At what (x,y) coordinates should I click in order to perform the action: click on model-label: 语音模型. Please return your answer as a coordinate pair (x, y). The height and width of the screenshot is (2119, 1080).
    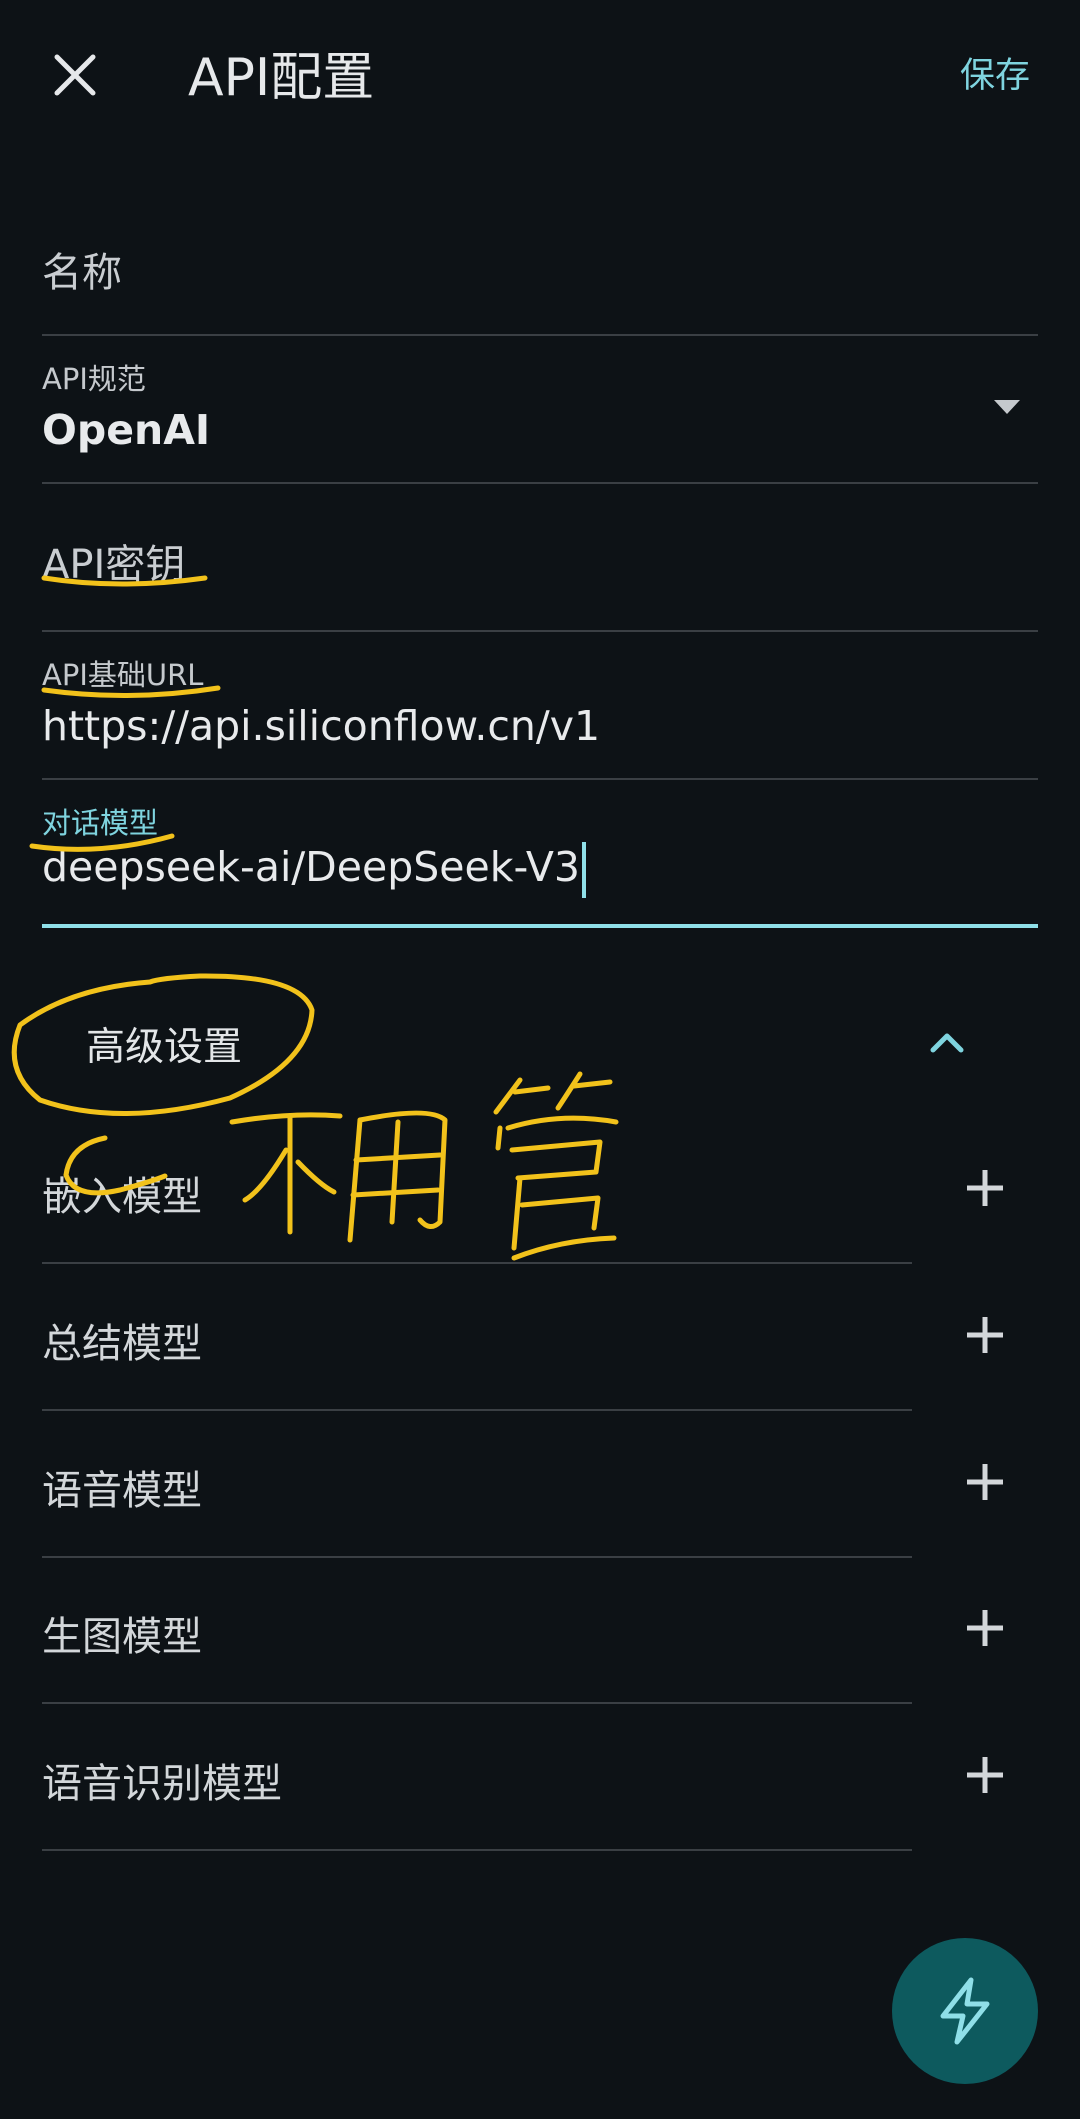
    Looking at the image, I should click on (122, 1491).